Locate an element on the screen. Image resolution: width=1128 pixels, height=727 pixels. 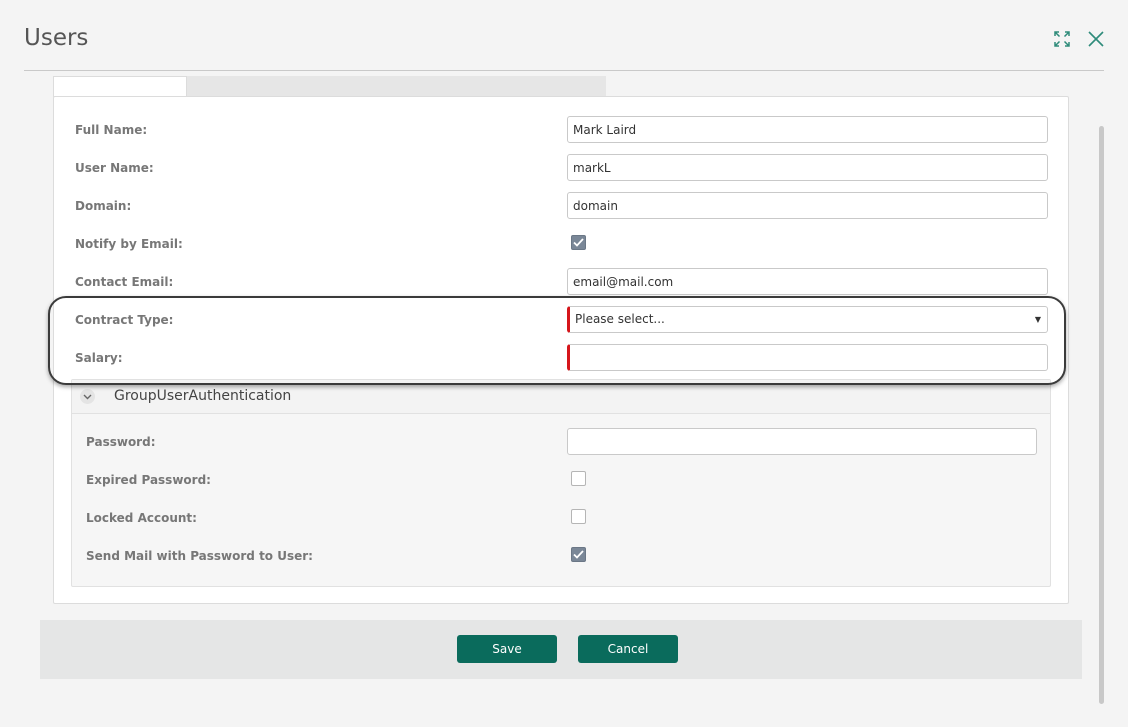
row-user-name: User Name: is located at coordinates (561, 169).